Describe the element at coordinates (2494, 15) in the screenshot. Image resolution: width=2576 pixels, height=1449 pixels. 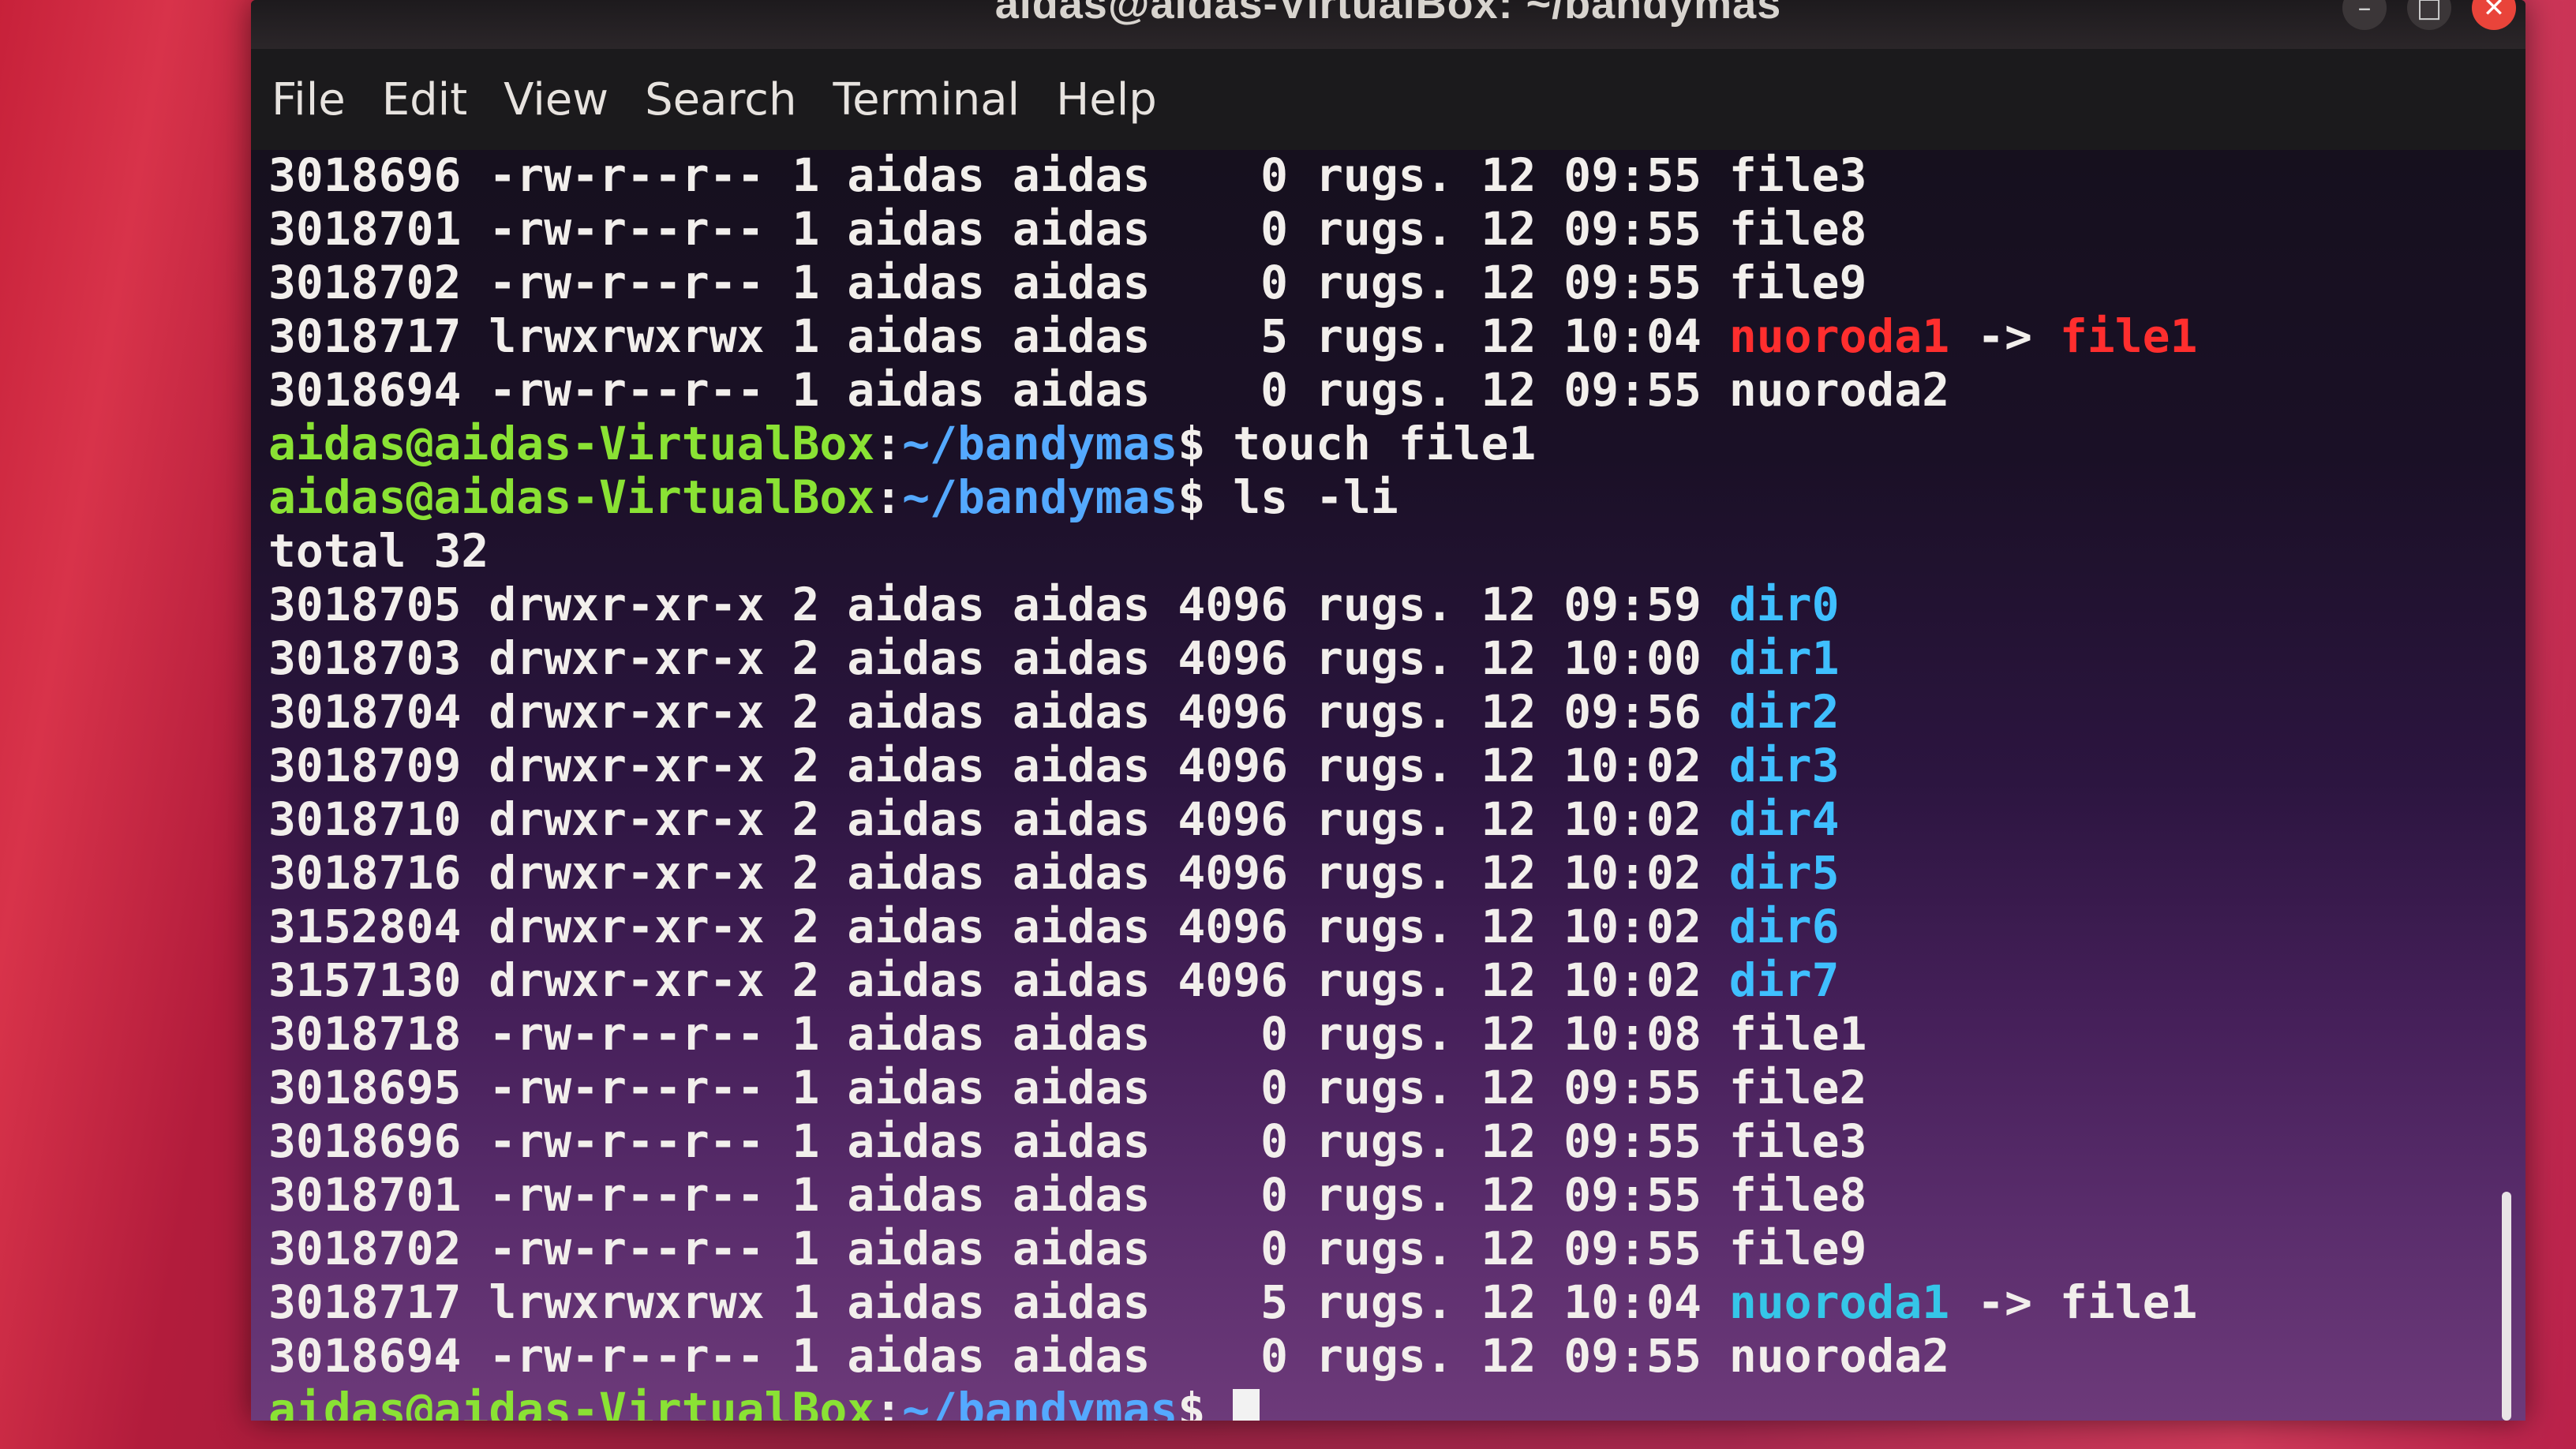
I see `close-icon: ✕` at that location.